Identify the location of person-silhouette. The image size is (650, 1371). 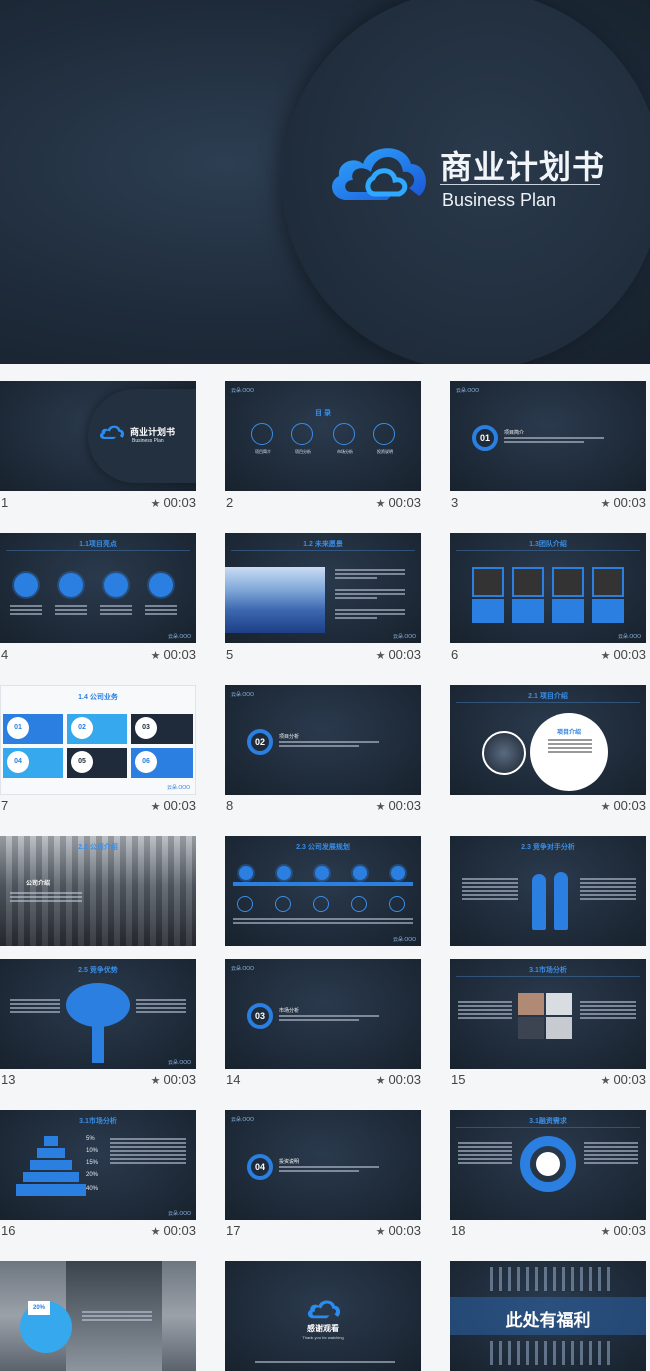
(561, 901).